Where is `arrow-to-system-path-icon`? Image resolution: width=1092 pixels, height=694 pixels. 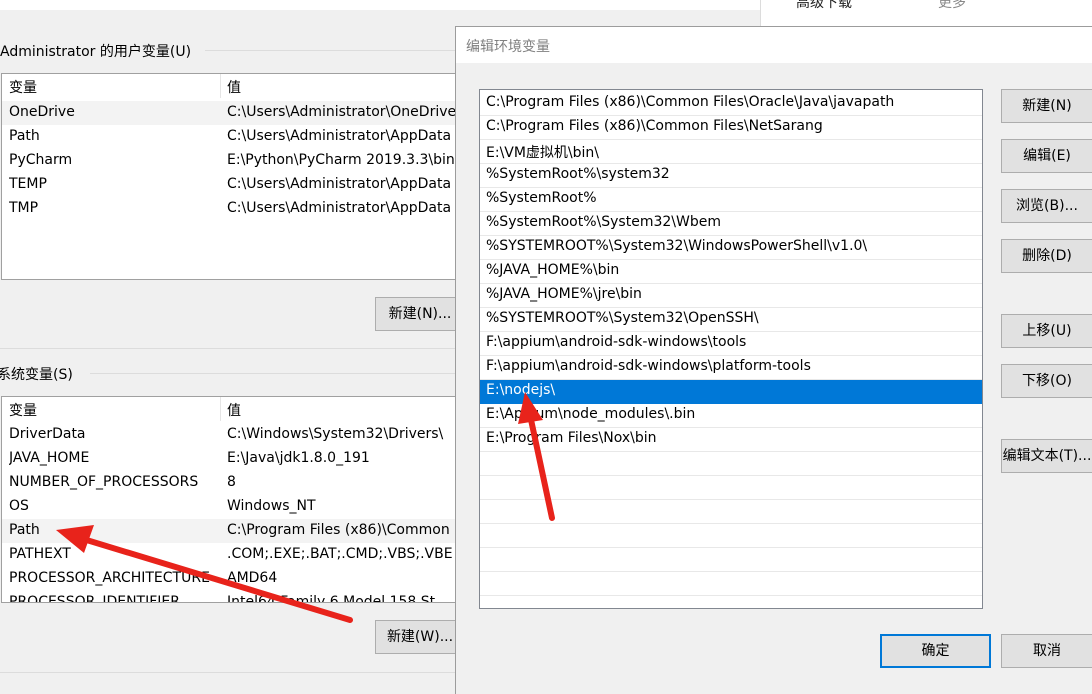
arrow-to-system-path-icon is located at coordinates (204, 574).